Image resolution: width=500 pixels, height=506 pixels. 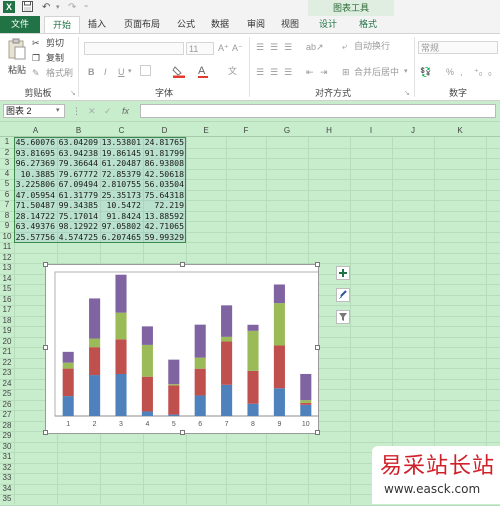 What do you see at coordinates (7, 363) in the screenshot?
I see `row-header: 22` at bounding box center [7, 363].